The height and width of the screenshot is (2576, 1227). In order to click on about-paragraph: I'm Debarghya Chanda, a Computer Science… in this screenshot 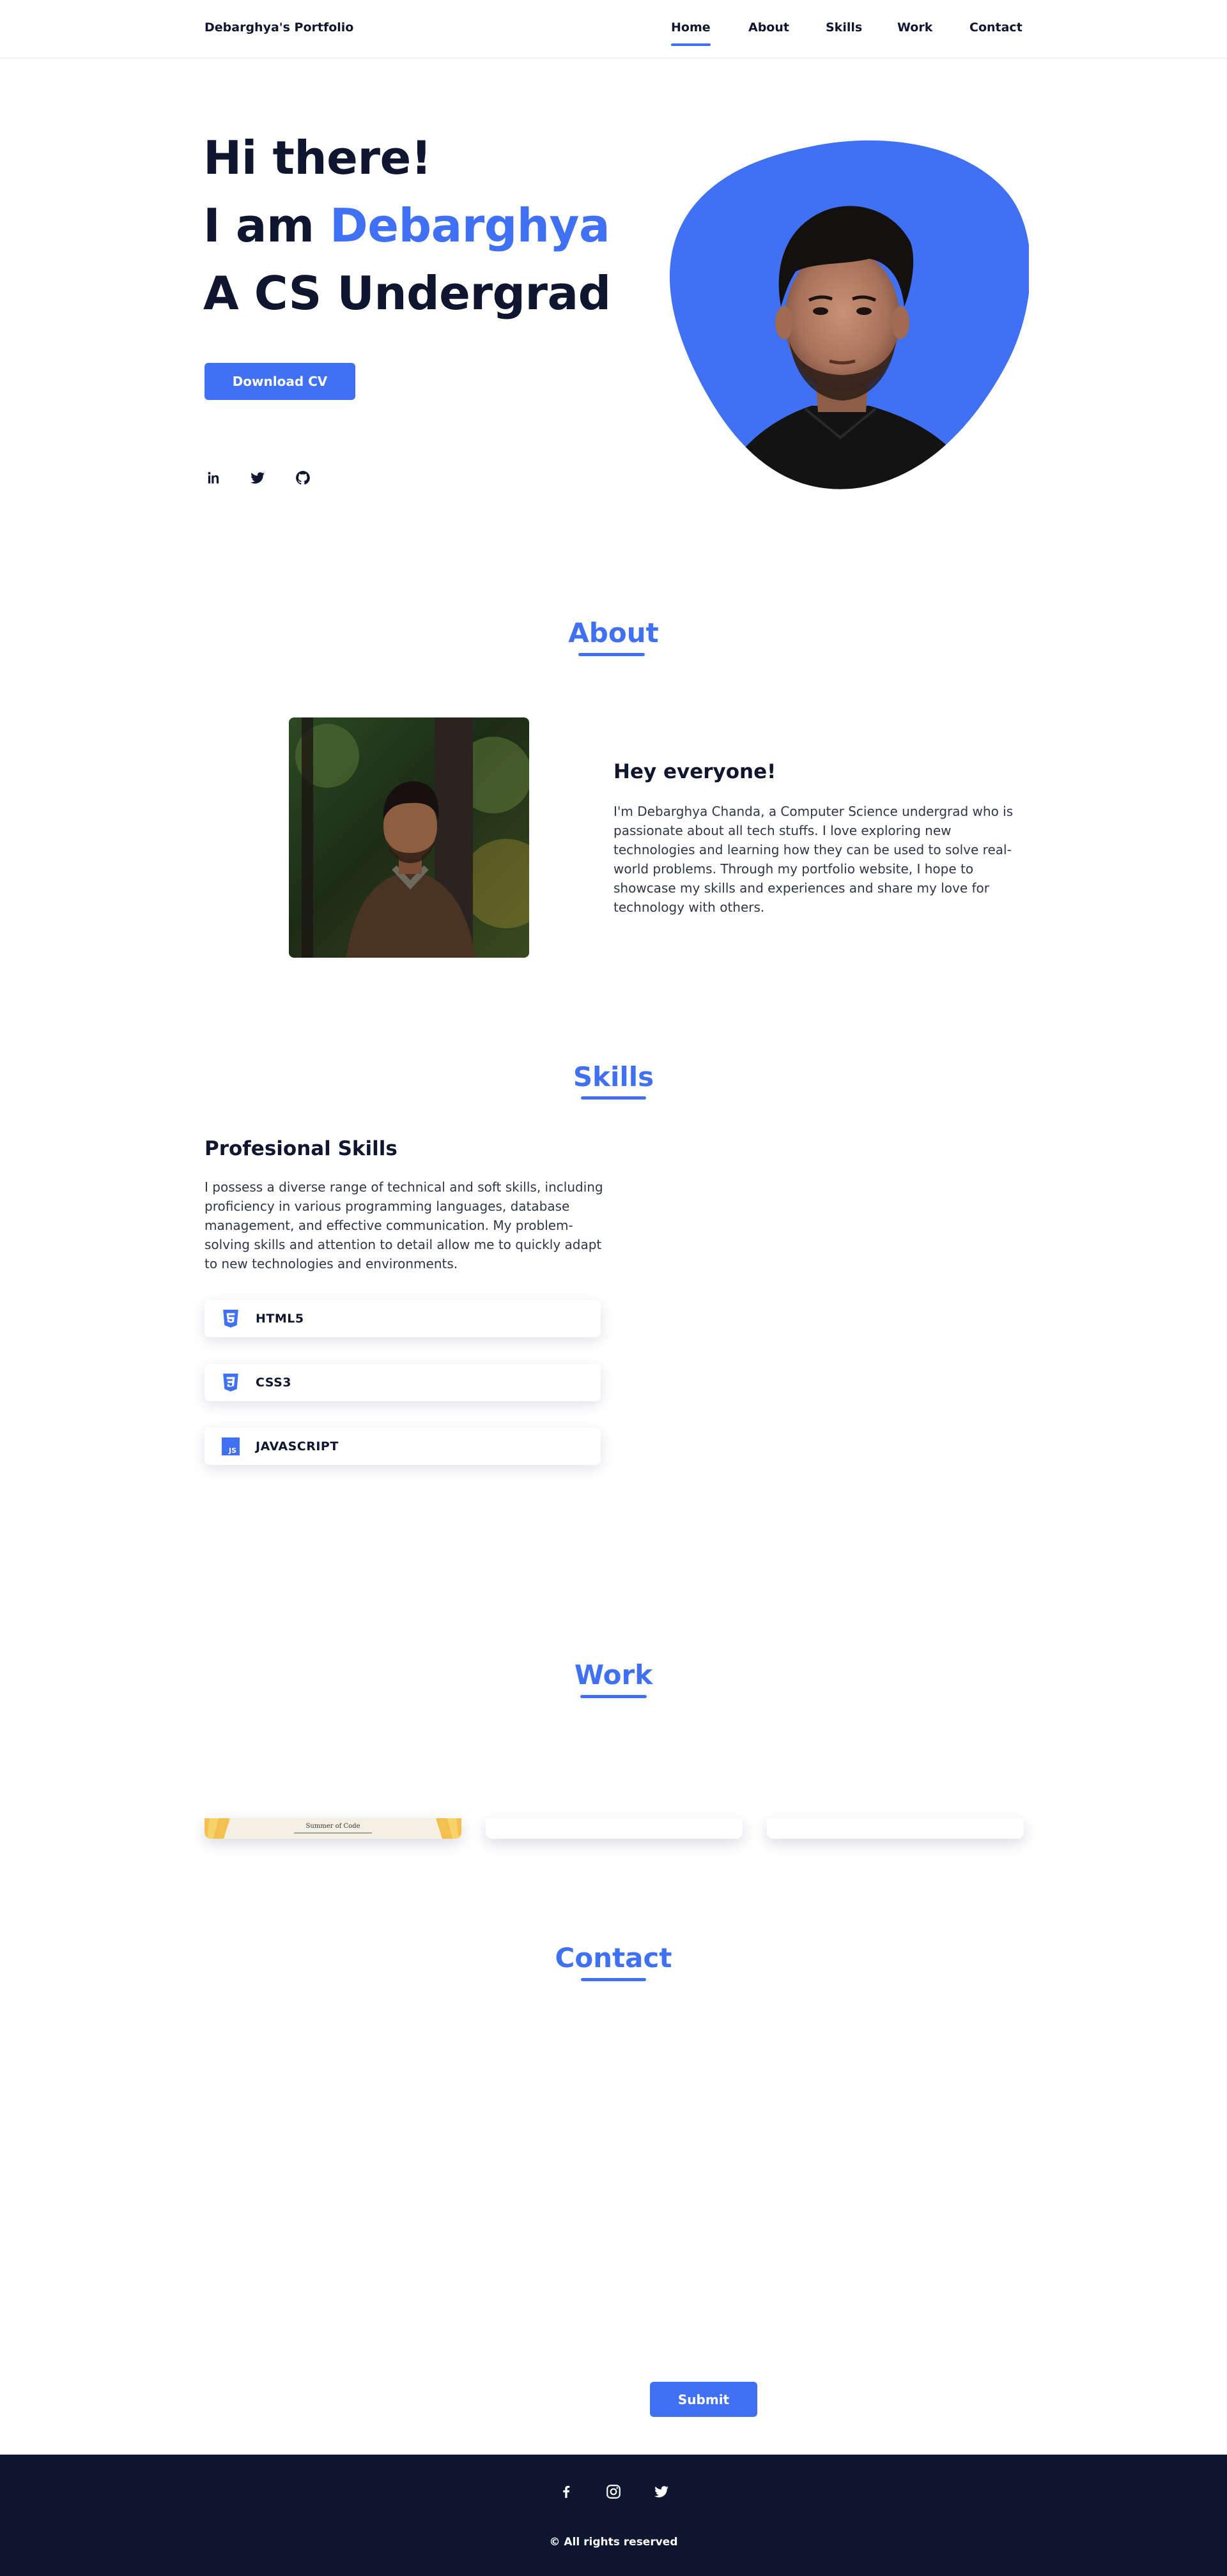, I will do `click(814, 859)`.